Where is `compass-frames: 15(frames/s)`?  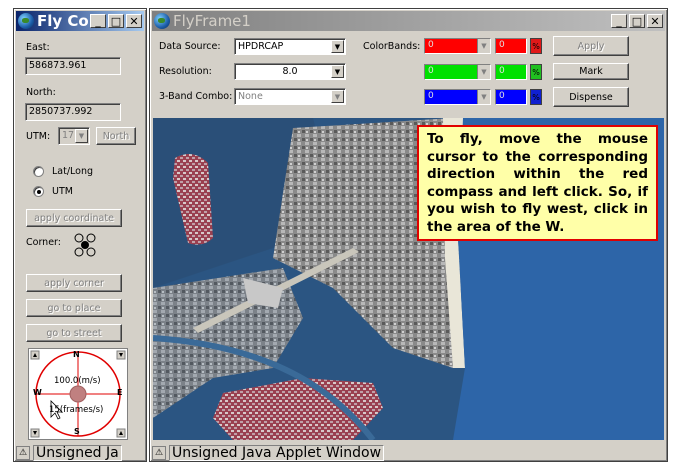 compass-frames: 15(frames/s) is located at coordinates (76, 410).